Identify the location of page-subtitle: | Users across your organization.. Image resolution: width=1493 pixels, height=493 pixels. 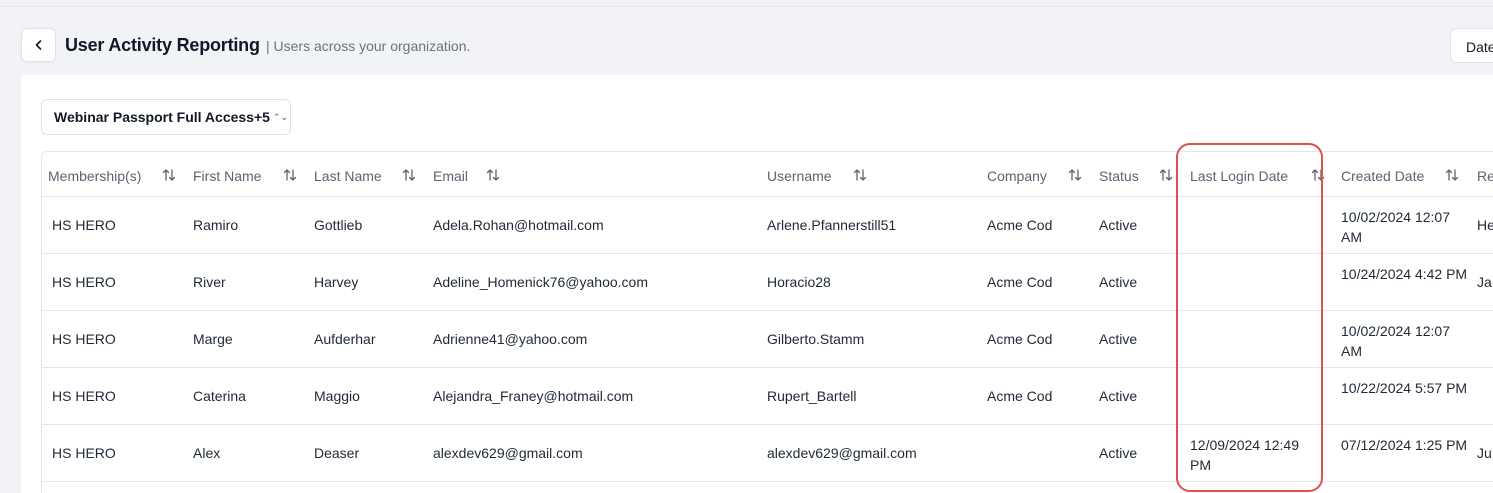
(368, 46).